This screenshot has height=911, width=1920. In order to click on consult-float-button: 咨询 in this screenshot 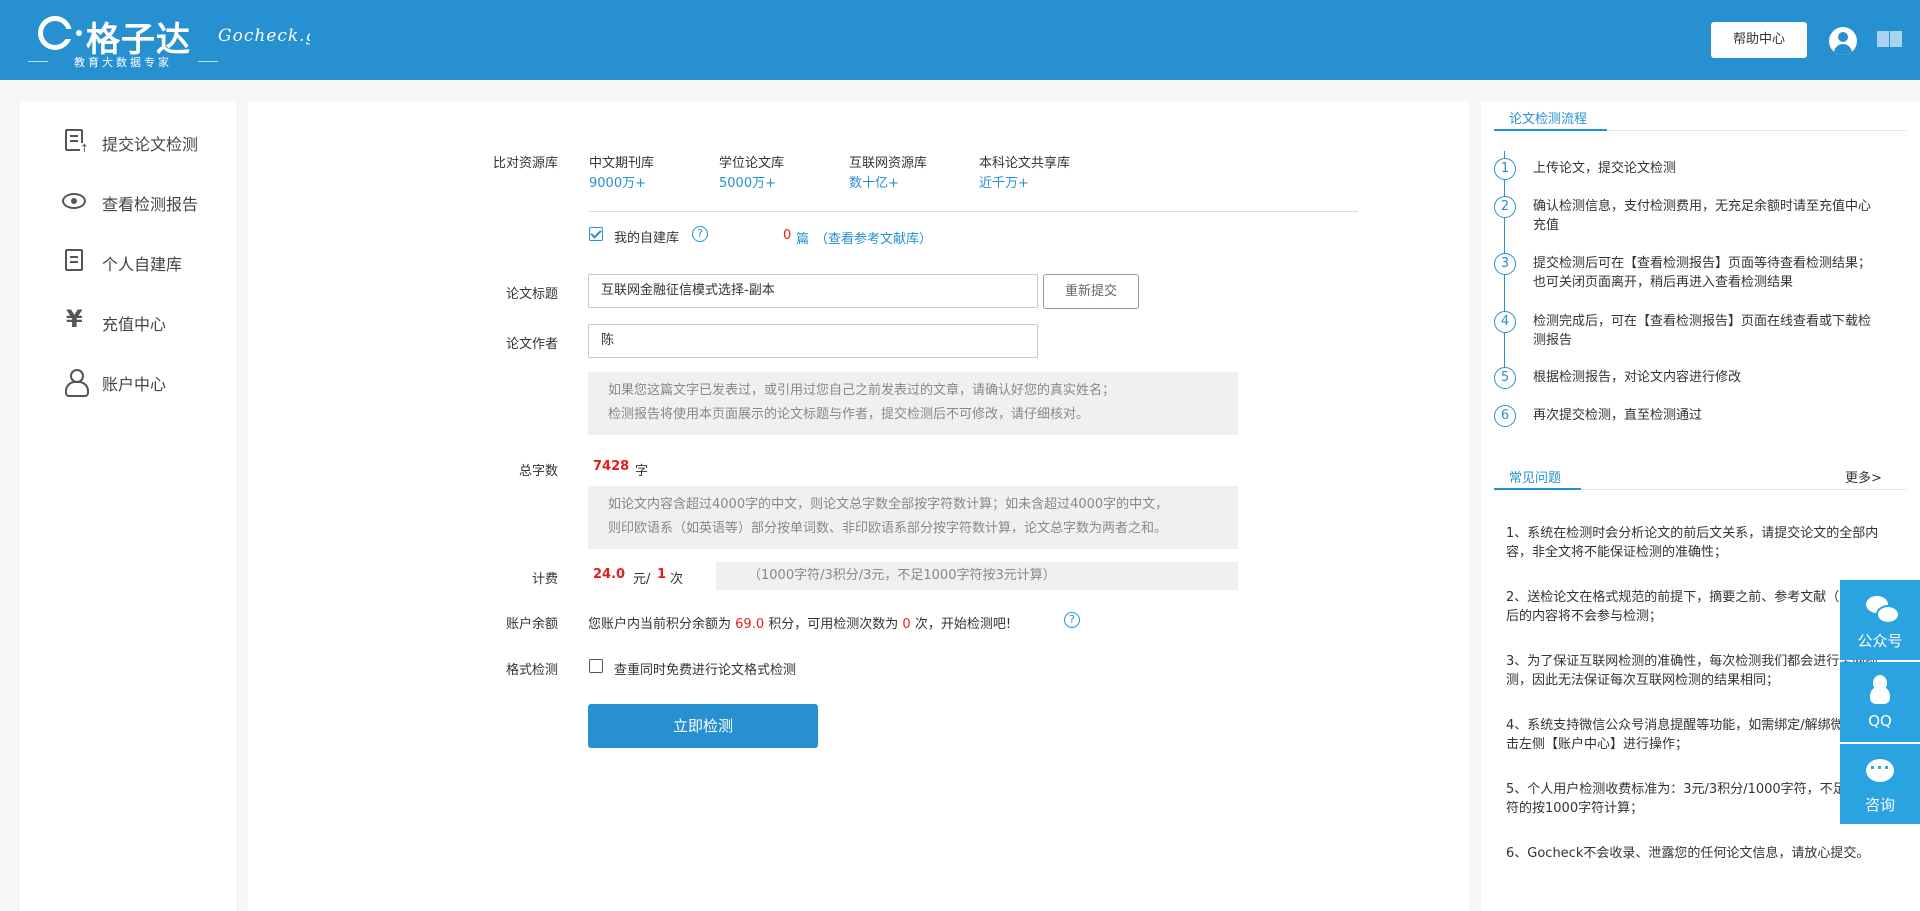, I will do `click(1880, 784)`.